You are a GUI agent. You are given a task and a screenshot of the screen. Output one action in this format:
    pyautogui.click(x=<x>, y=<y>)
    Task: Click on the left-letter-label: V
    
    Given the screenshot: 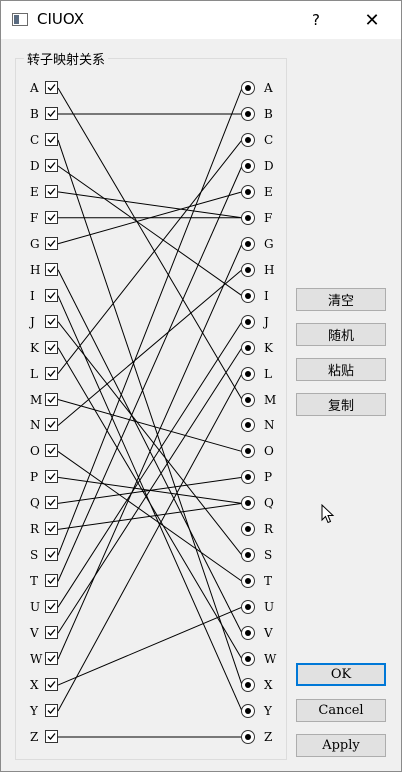 What is the action you would take?
    pyautogui.click(x=34, y=633)
    